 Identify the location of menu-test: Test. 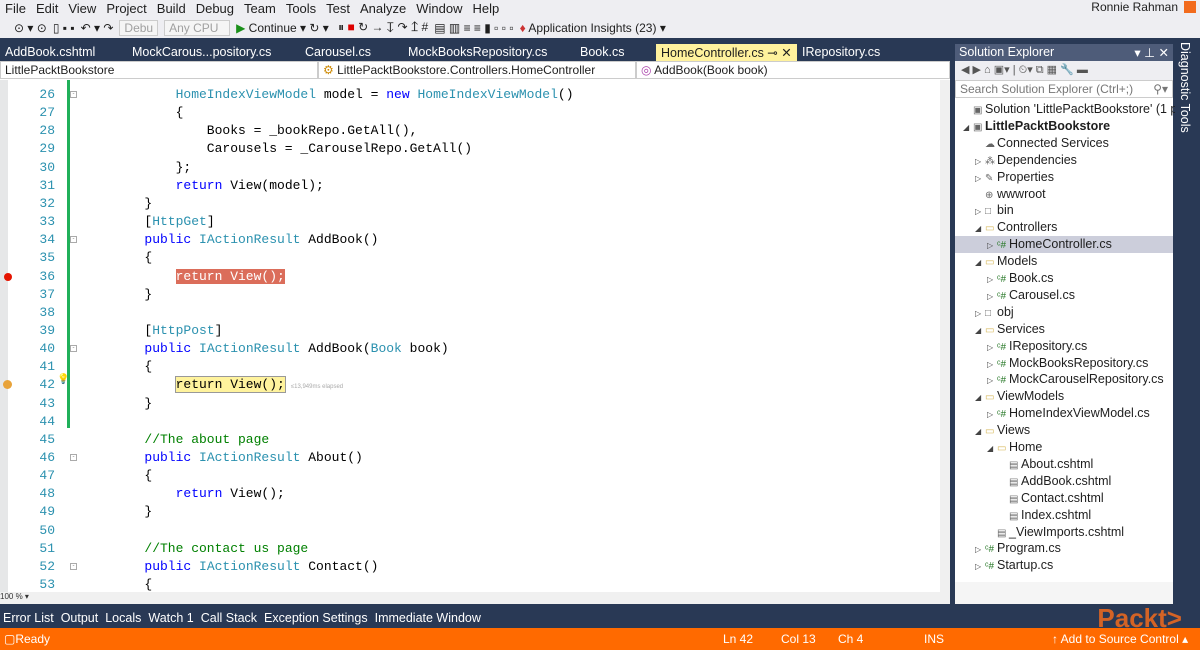
(338, 8).